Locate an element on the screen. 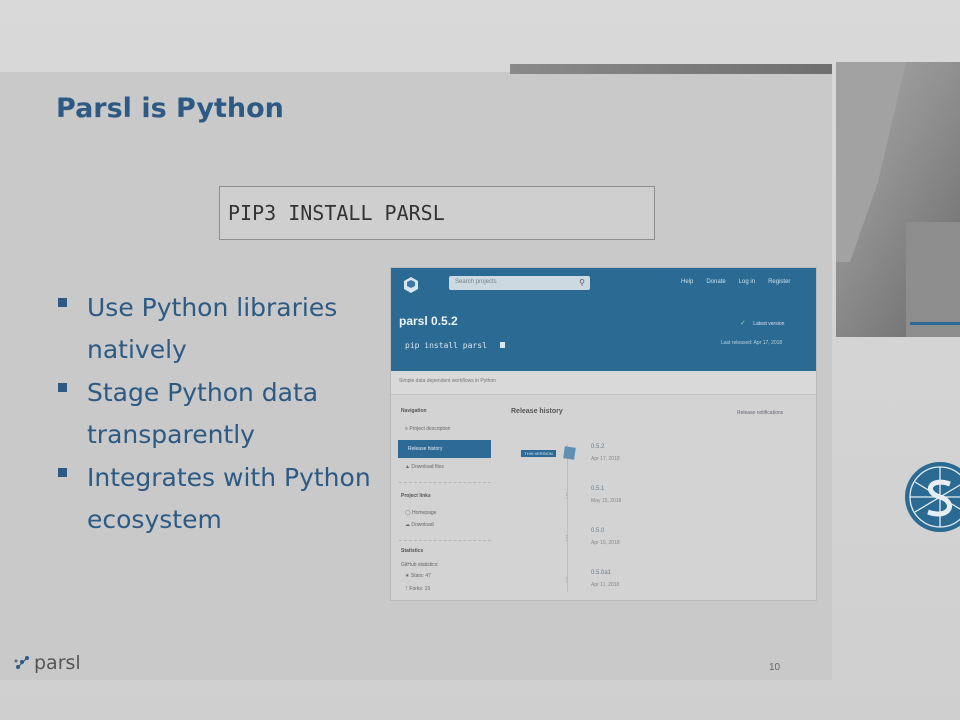  release-date: May 15, 2018 is located at coordinates (606, 501).